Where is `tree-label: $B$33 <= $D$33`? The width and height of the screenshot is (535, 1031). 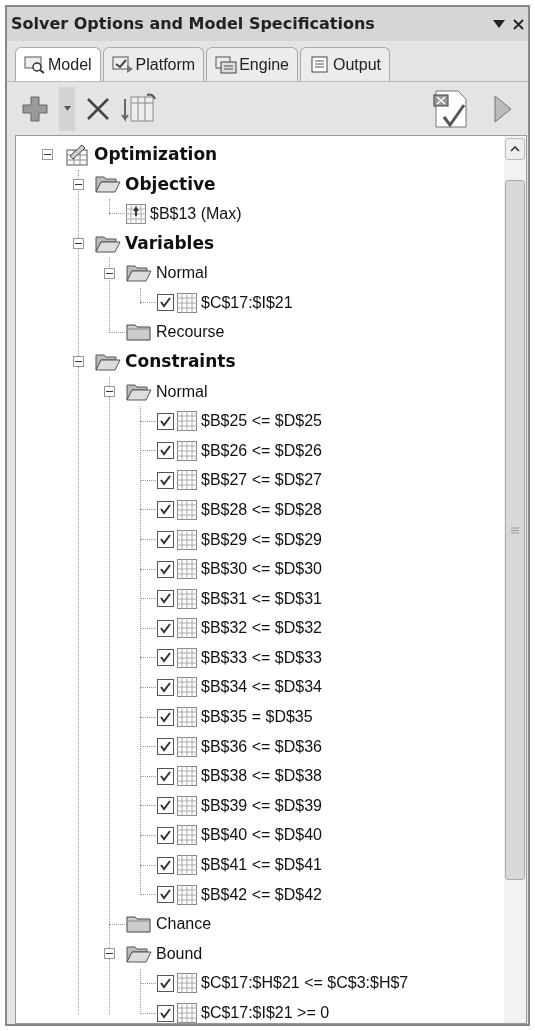
tree-label: $B$33 <= $D$33 is located at coordinates (261, 657).